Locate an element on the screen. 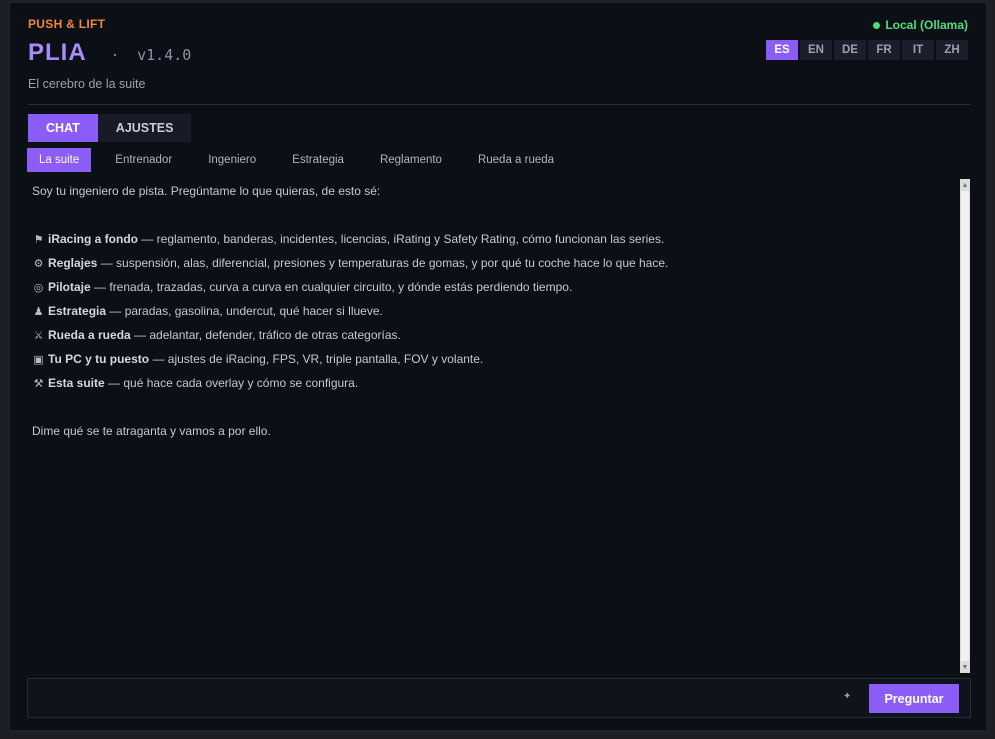  status-indicator: Local (Ollama) is located at coordinates (920, 25).